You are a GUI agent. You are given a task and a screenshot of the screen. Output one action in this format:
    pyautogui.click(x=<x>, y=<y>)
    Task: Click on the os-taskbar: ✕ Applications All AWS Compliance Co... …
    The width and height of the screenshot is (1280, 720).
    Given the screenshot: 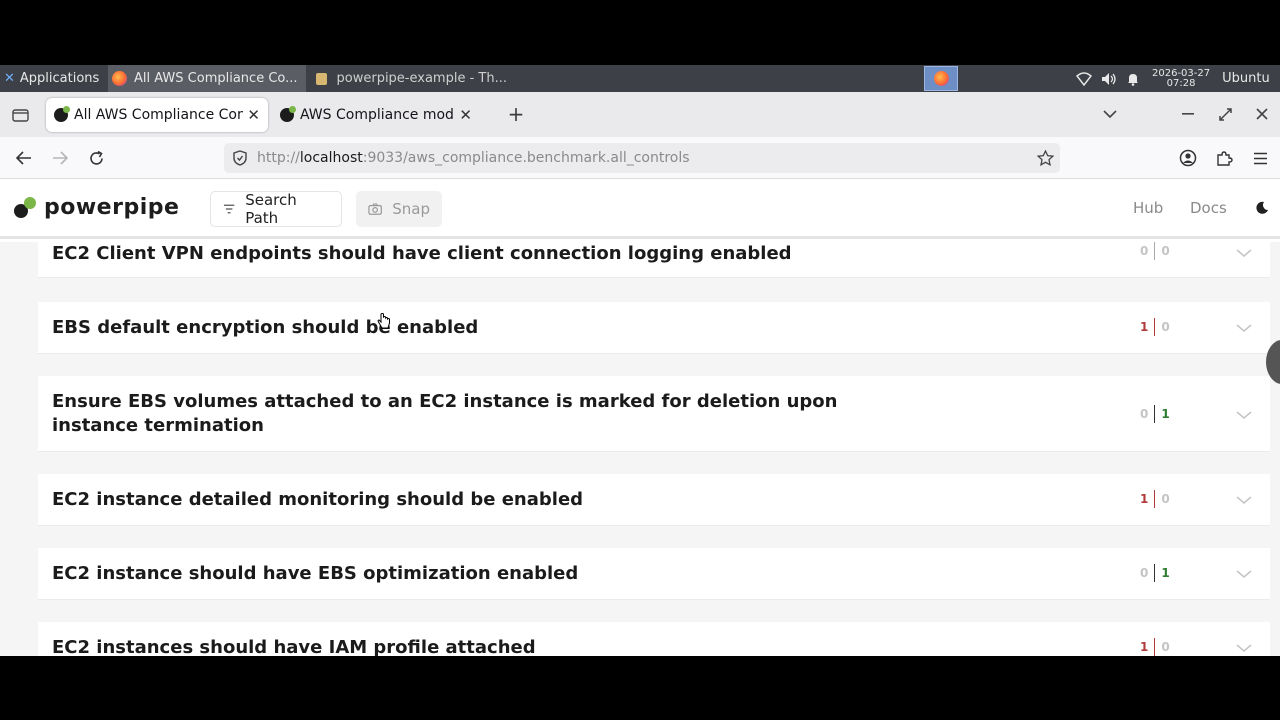 What is the action you would take?
    pyautogui.click(x=640, y=78)
    